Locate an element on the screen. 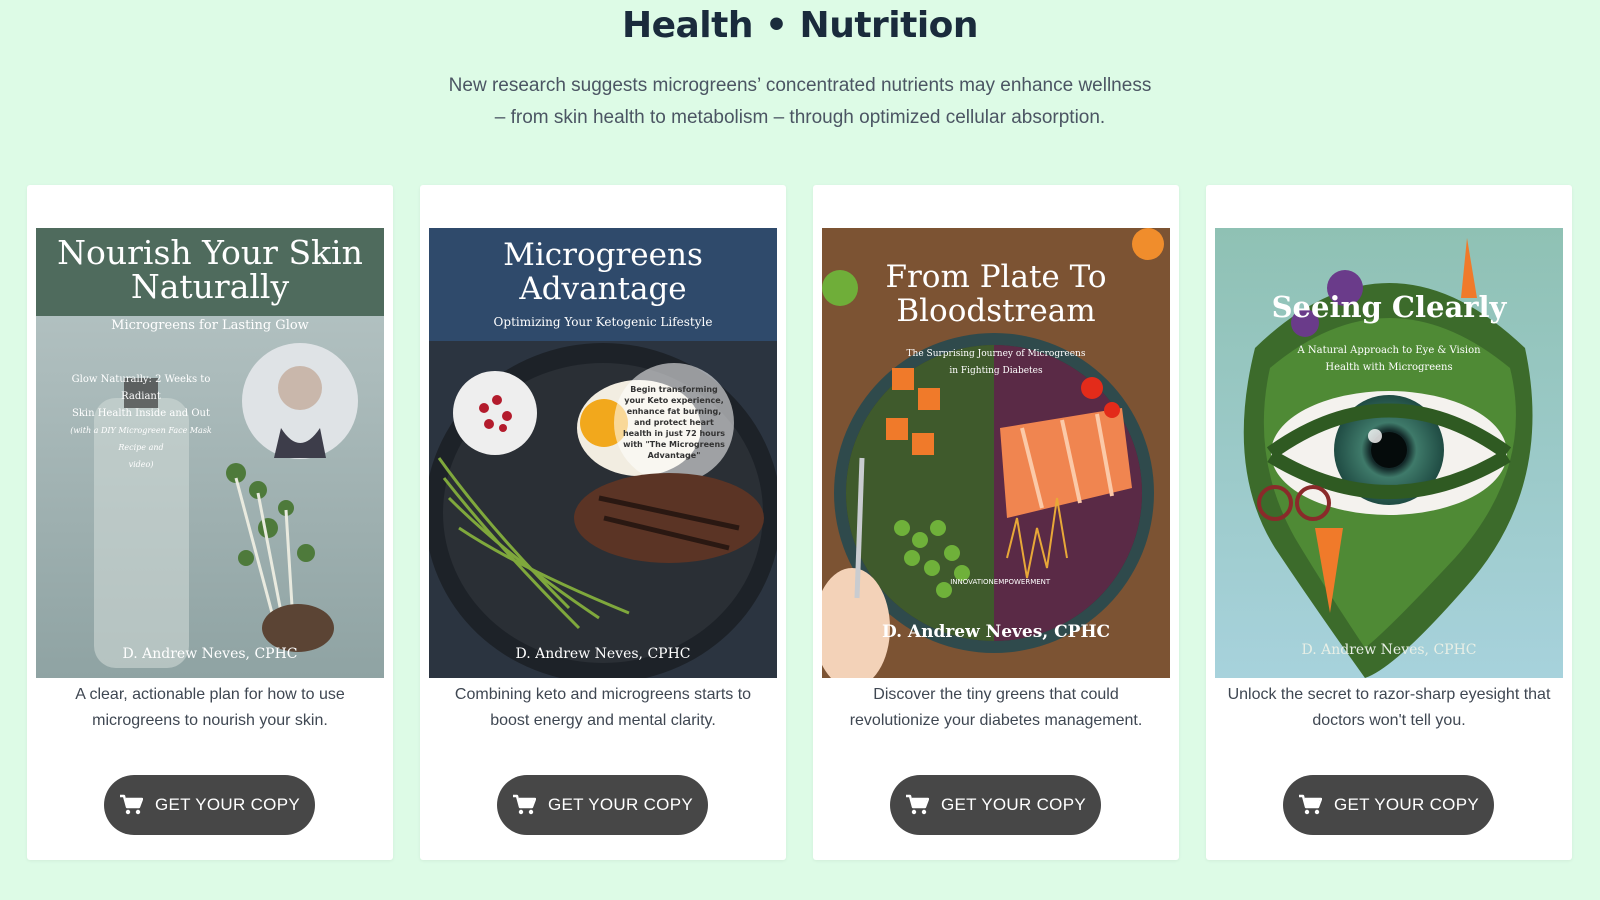 Image resolution: width=1600 pixels, height=900 pixels. cover-title: Microgreens Advantage is located at coordinates (603, 272).